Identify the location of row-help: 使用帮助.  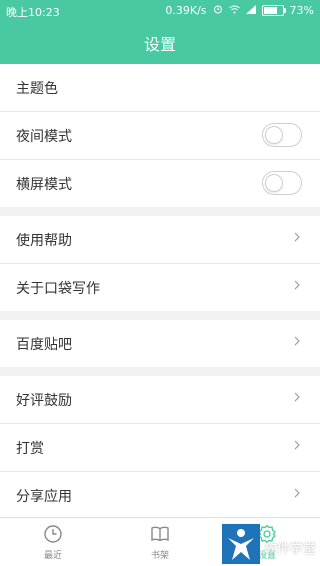
(160, 240).